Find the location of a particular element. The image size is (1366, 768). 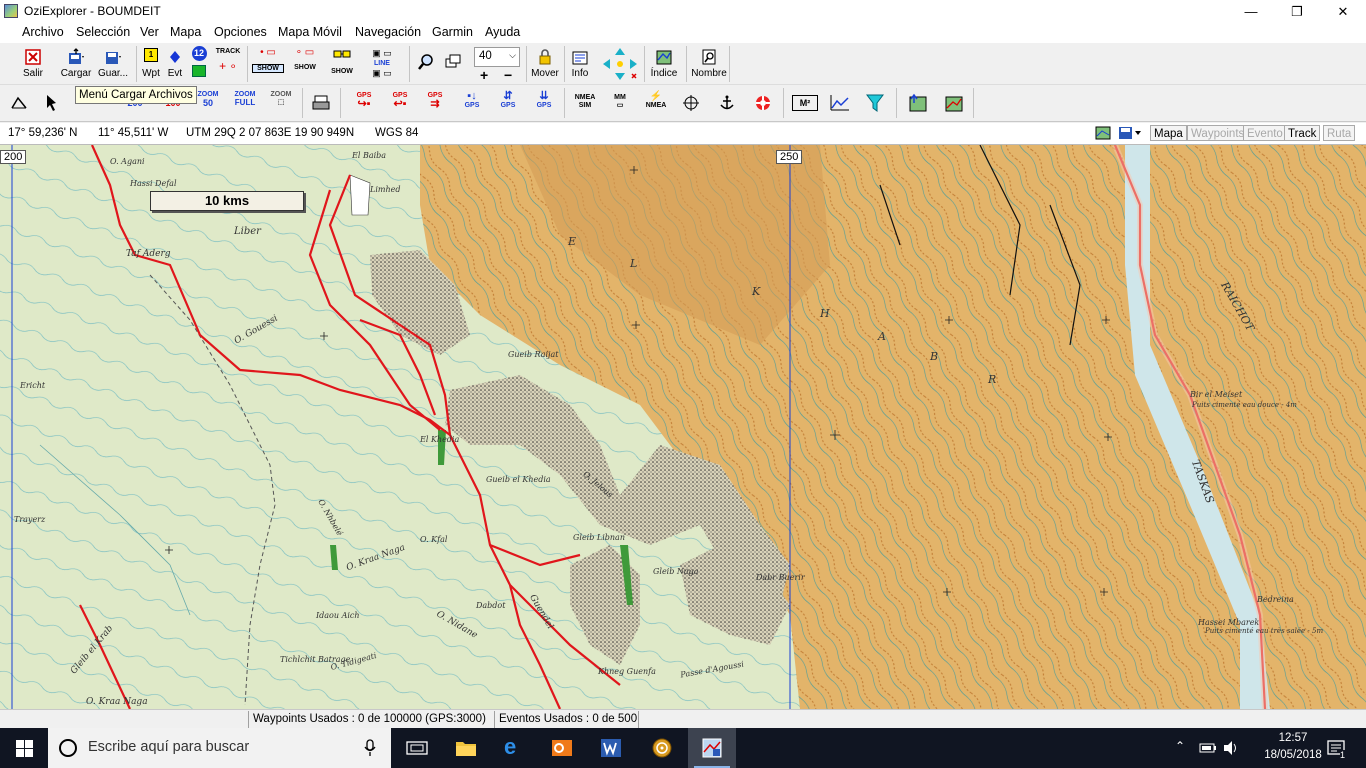

app-compass-button is located at coordinates (662, 748).